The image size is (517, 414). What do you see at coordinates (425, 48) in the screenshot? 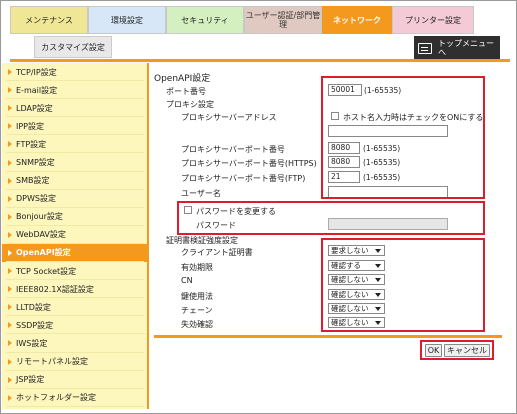
I see `menu-icon` at bounding box center [425, 48].